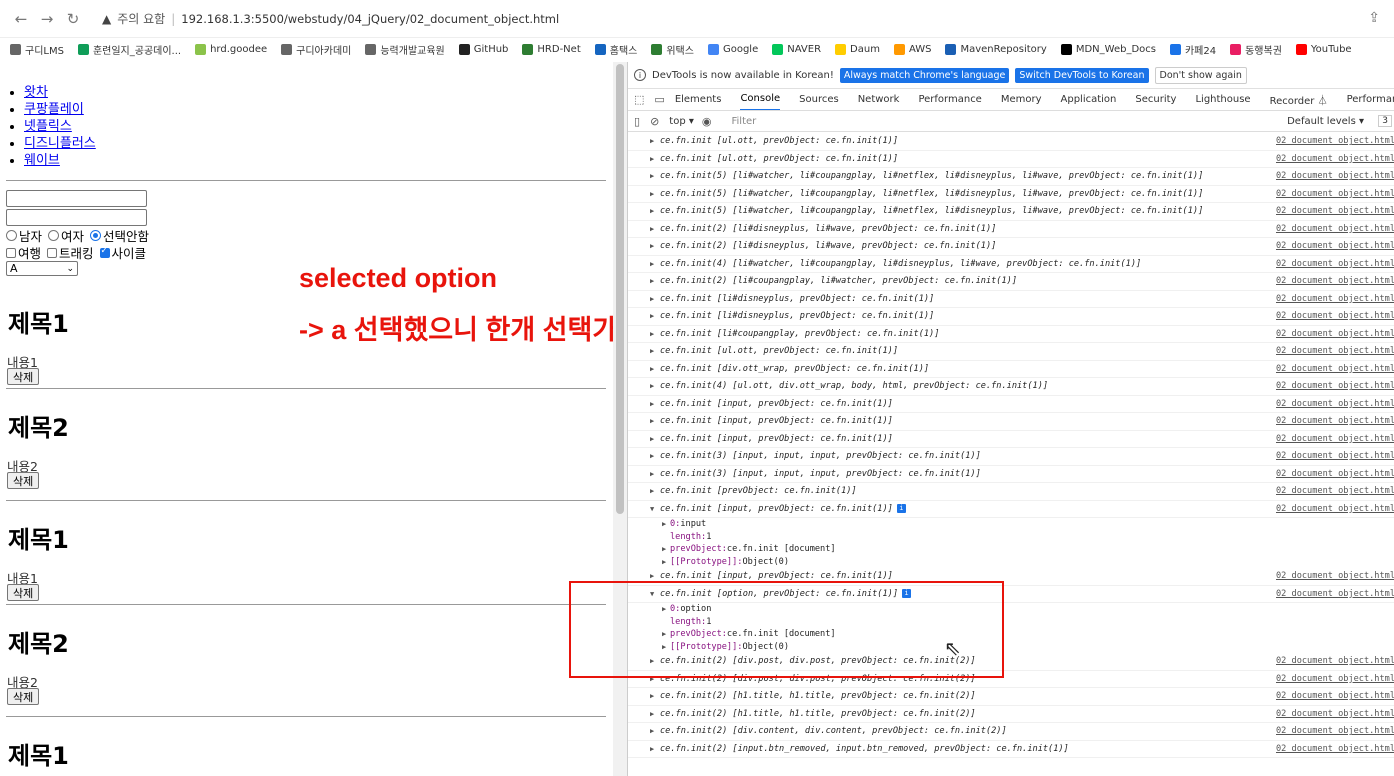 The height and width of the screenshot is (776, 1394). What do you see at coordinates (912, 49) in the screenshot?
I see `bookmark-item: AWS` at bounding box center [912, 49].